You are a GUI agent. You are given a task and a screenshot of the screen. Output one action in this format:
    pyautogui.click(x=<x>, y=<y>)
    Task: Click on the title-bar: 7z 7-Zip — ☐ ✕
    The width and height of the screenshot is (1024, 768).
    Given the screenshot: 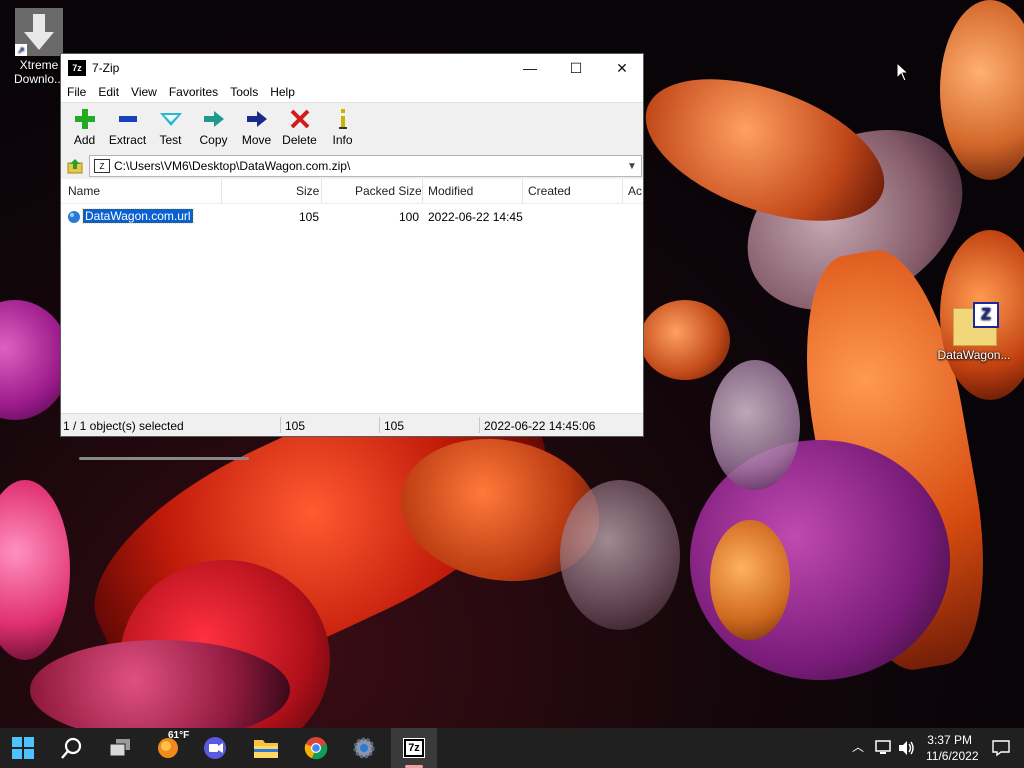 What is the action you would take?
    pyautogui.click(x=352, y=68)
    